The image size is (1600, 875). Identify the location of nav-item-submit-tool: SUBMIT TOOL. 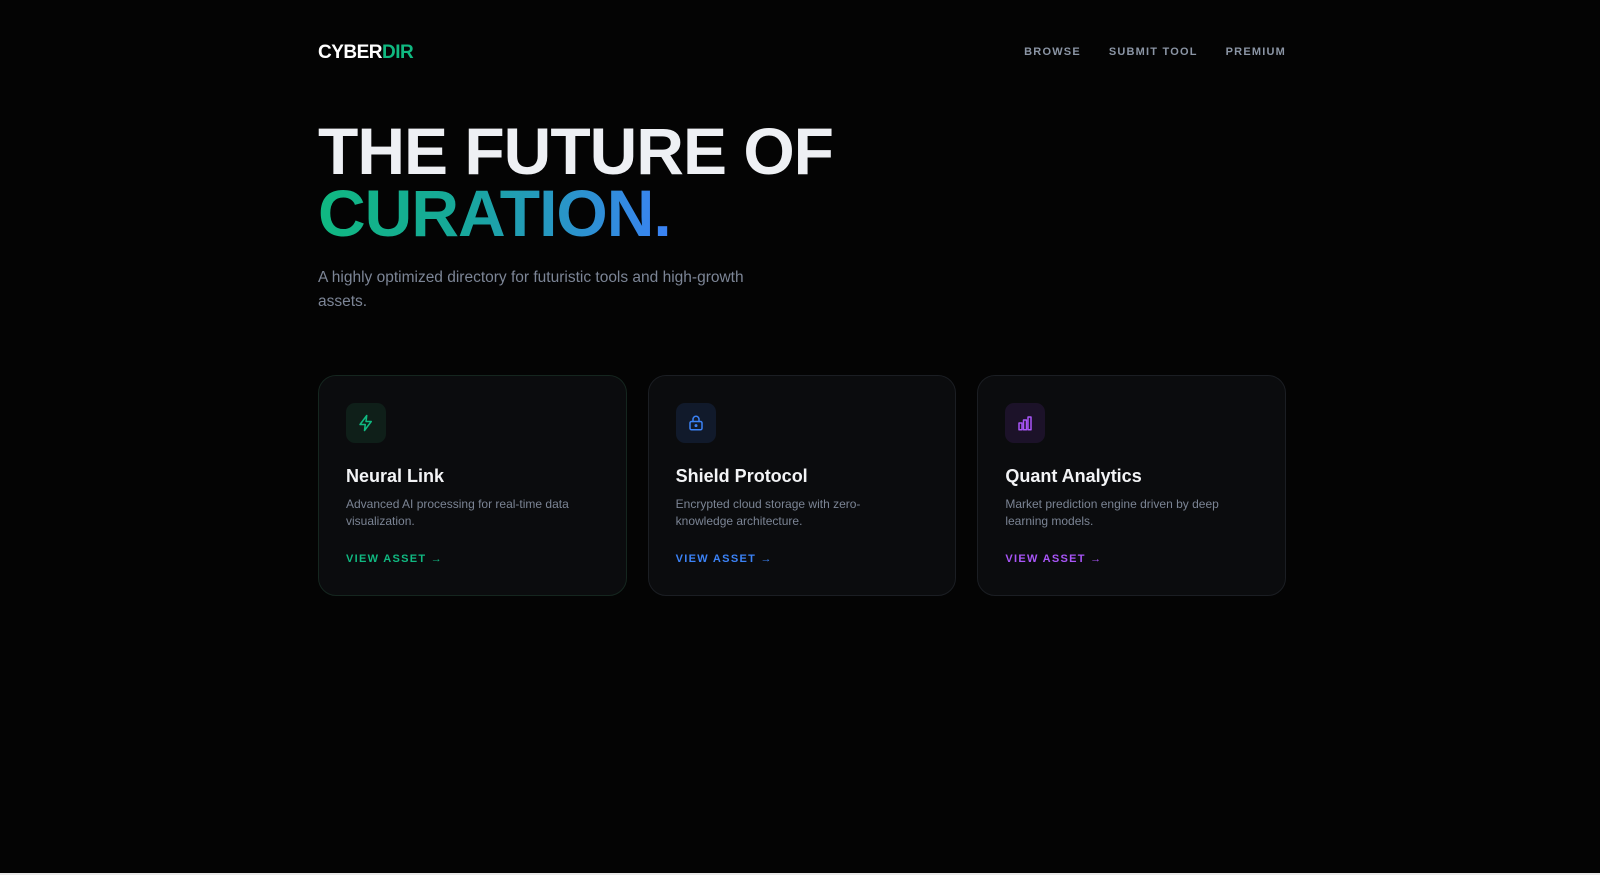
(1153, 52).